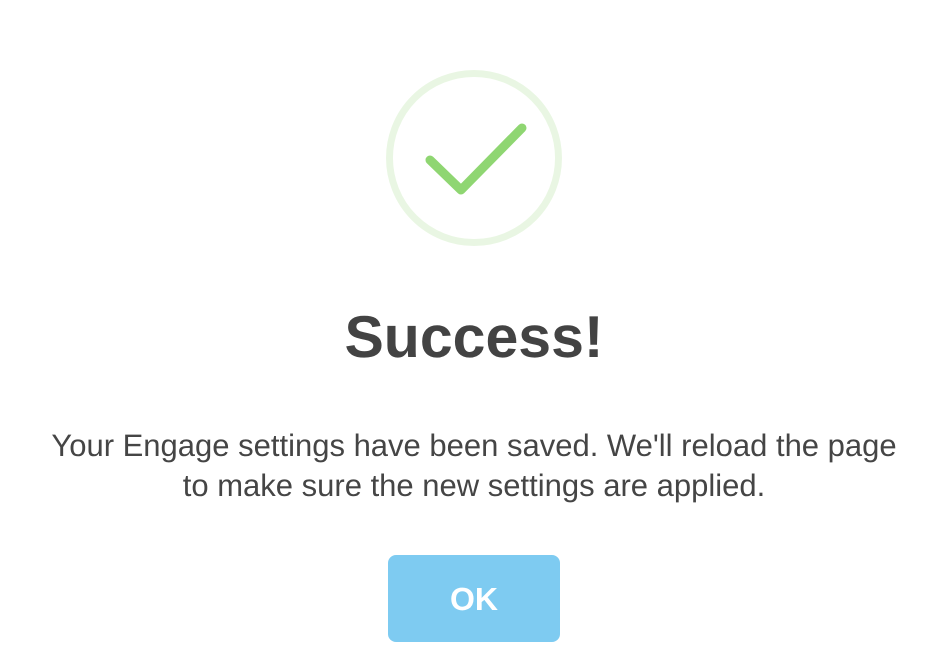 Image resolution: width=948 pixels, height=672 pixels. What do you see at coordinates (474, 466) in the screenshot?
I see `dialog-message: Your Engage settings have been saved. We'll reload the page to make sure the new settings are applied.` at bounding box center [474, 466].